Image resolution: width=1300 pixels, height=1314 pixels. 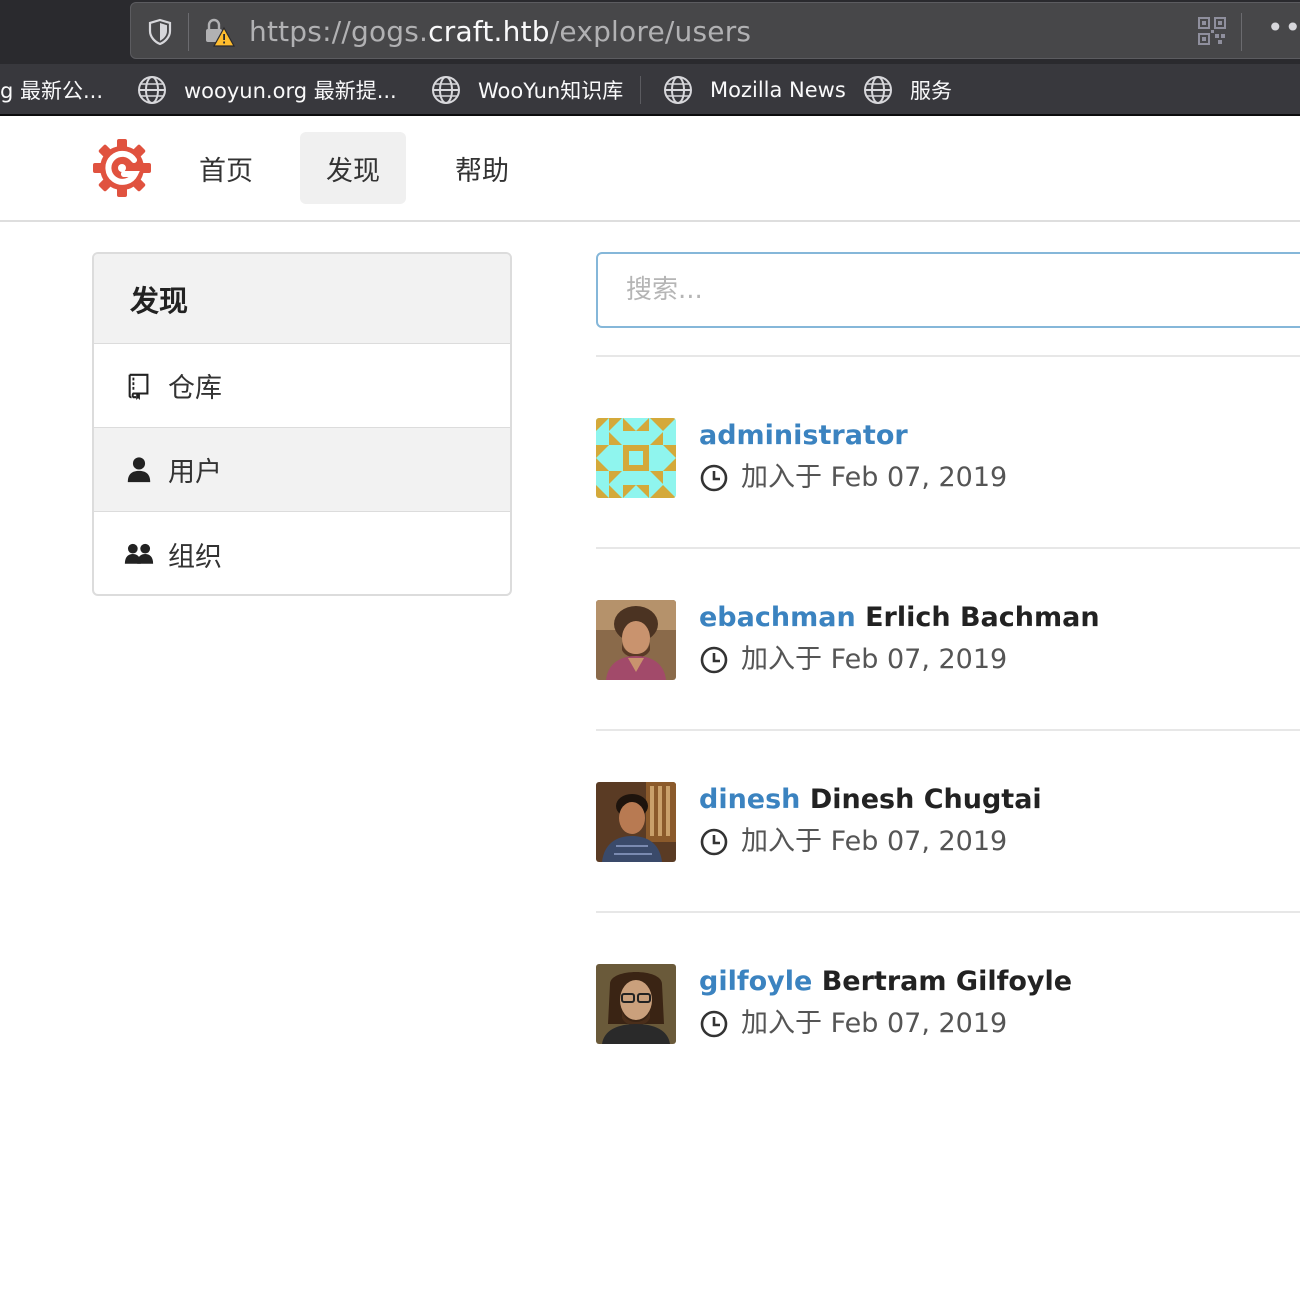 What do you see at coordinates (640, 90) in the screenshot?
I see `bookmark-separator` at bounding box center [640, 90].